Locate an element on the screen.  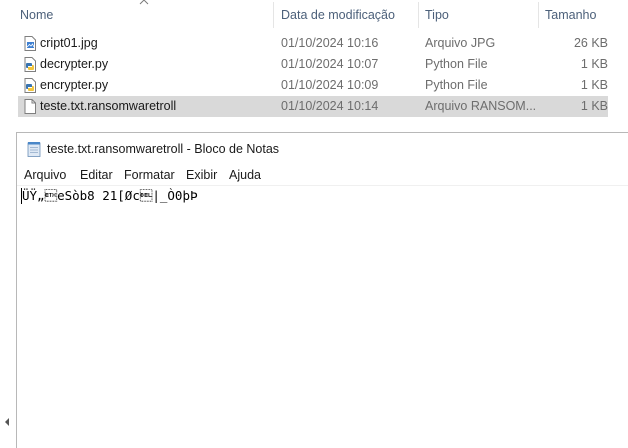
column-divider is located at coordinates (273, 15).